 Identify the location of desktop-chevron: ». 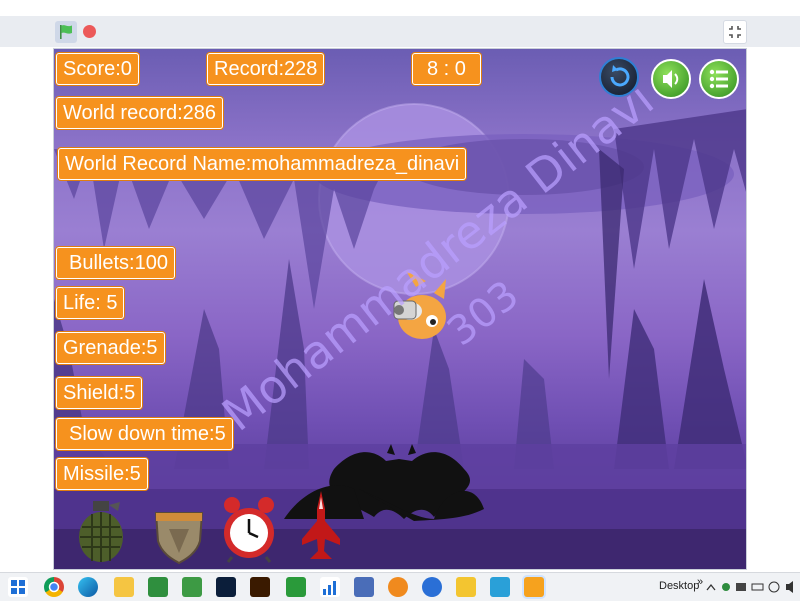
(700, 582).